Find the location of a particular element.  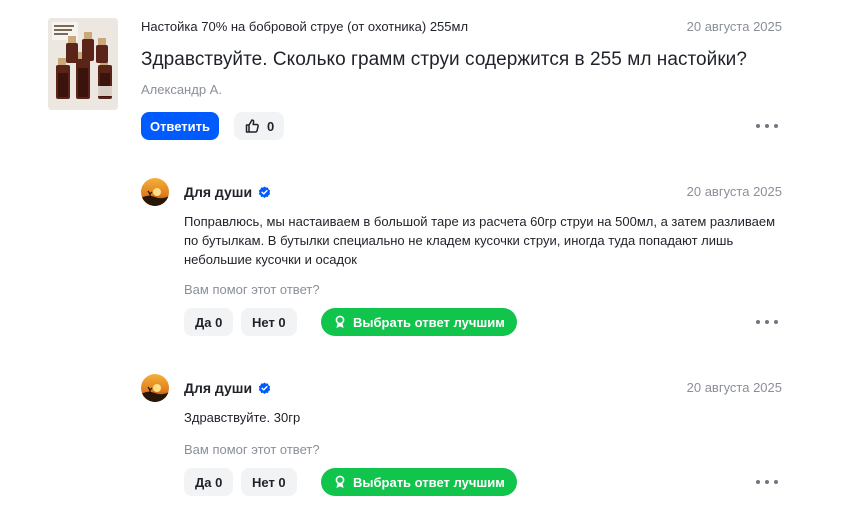

question-date: 20 августа 2025 is located at coordinates (734, 26).